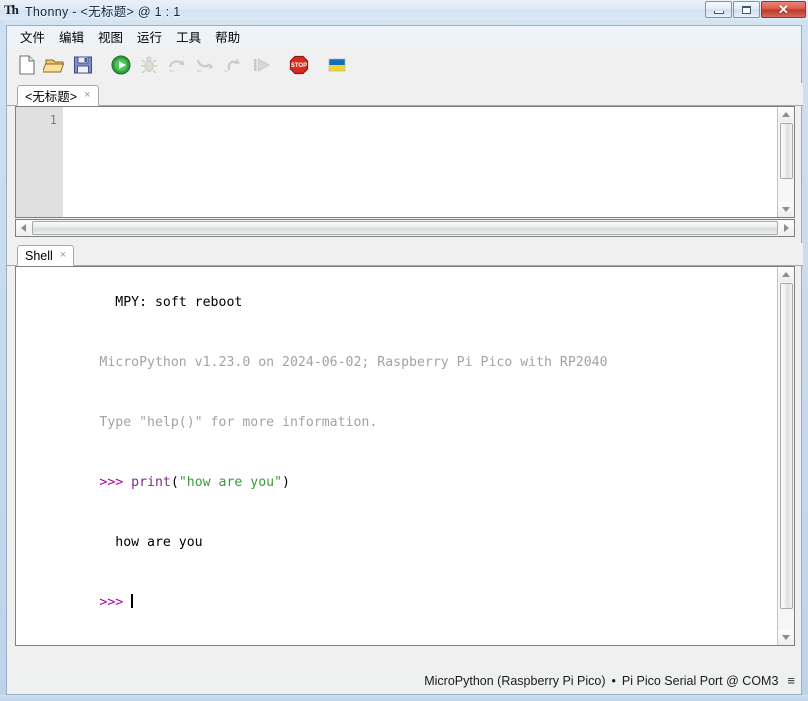 The height and width of the screenshot is (701, 808). What do you see at coordinates (791, 680) in the screenshot?
I see `hamburger-menu-icon: ≡` at bounding box center [791, 680].